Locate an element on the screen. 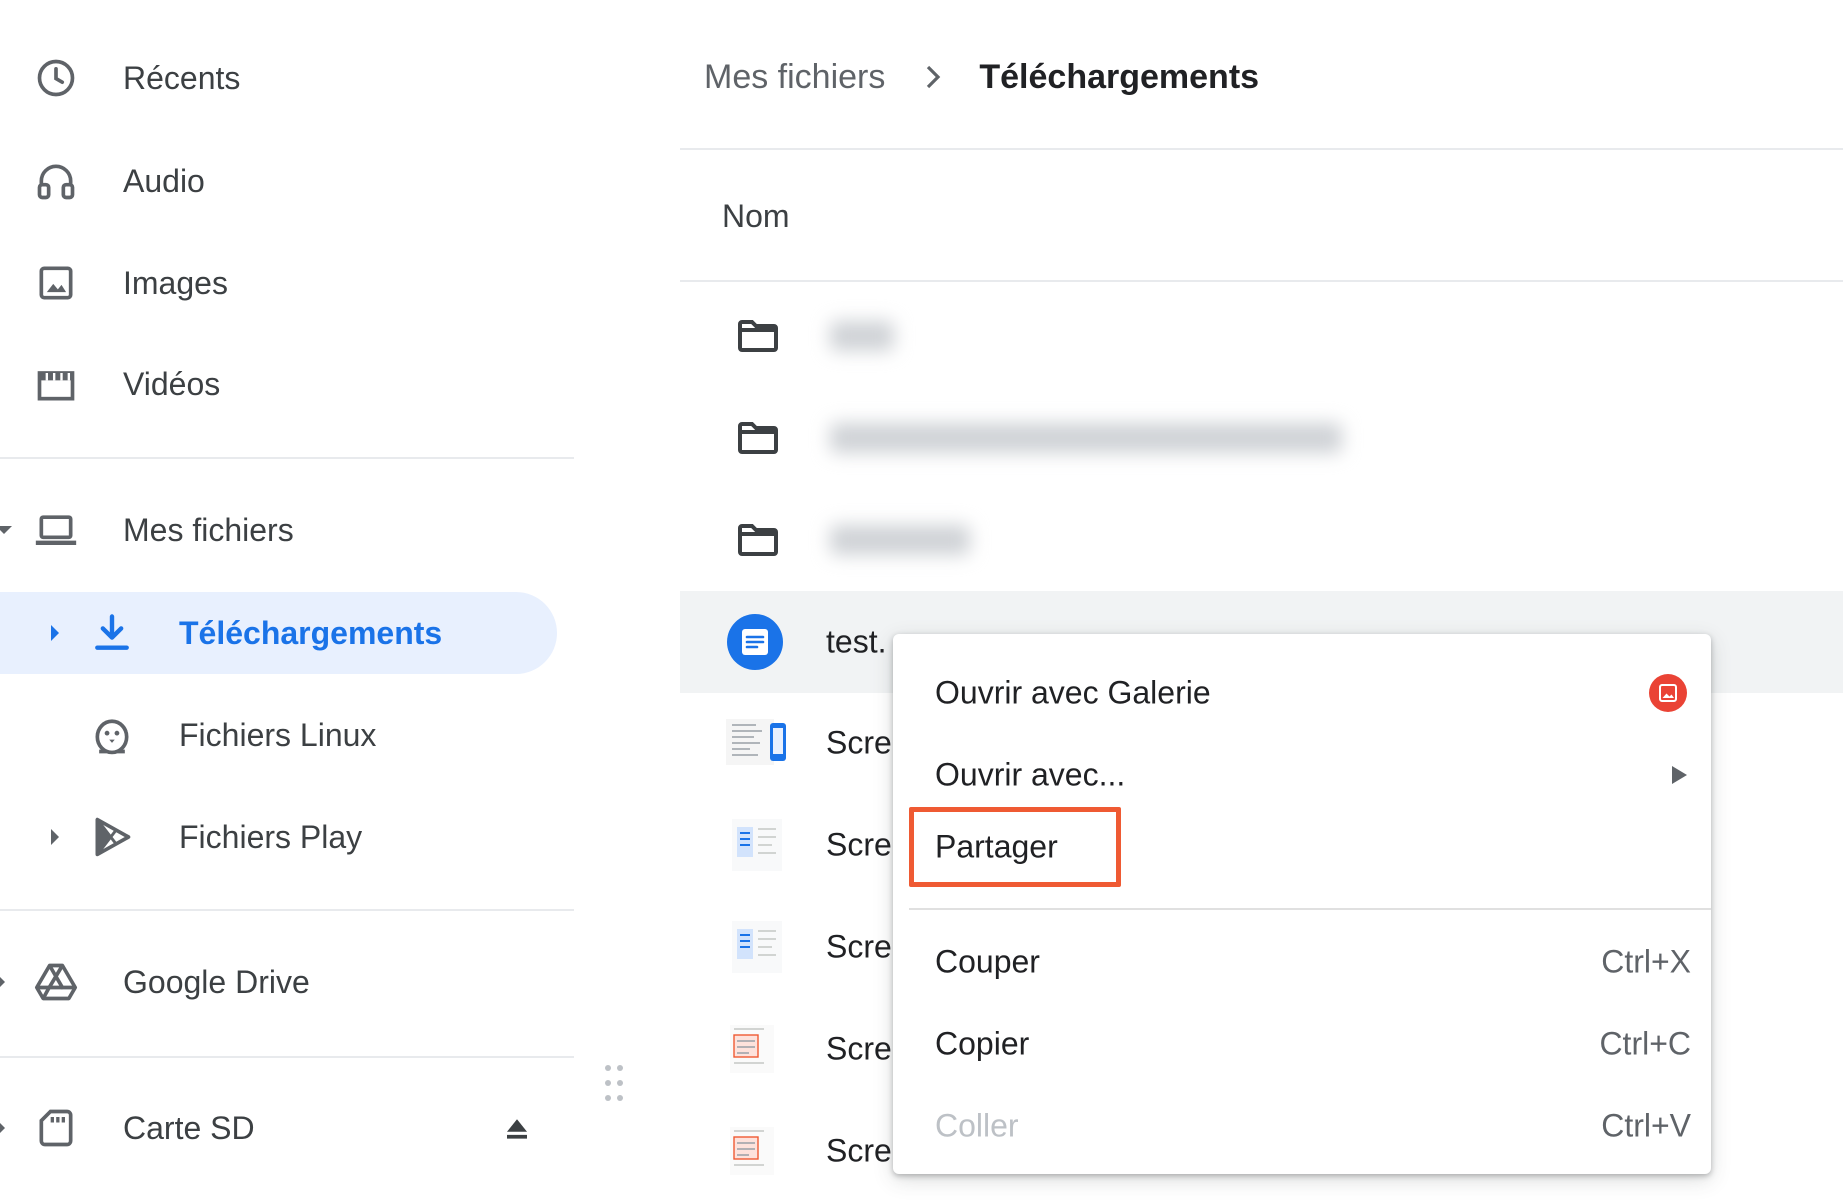 The height and width of the screenshot is (1202, 1843). sidebar-item-label: Vidéos is located at coordinates (172, 383).